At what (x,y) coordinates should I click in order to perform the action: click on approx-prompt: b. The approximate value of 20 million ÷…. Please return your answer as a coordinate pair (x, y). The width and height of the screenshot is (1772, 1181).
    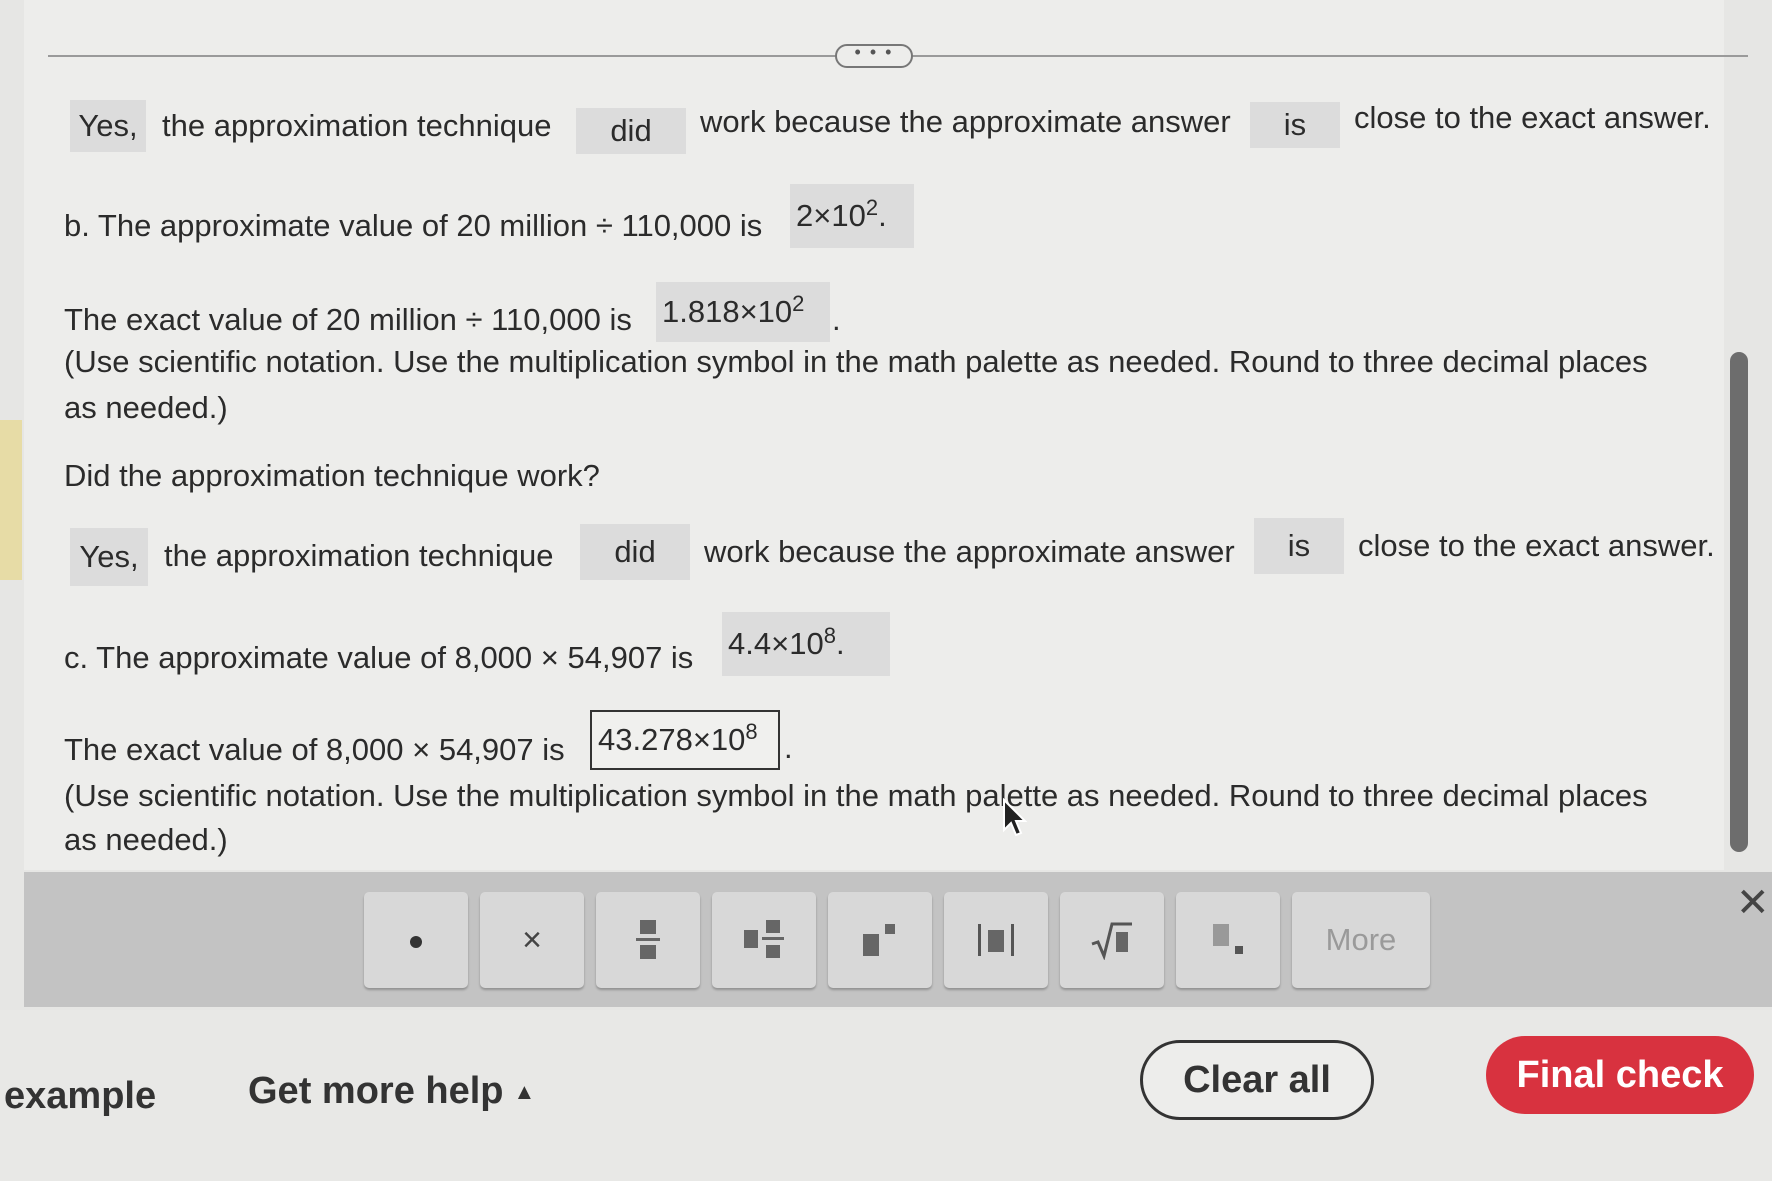
    Looking at the image, I should click on (413, 225).